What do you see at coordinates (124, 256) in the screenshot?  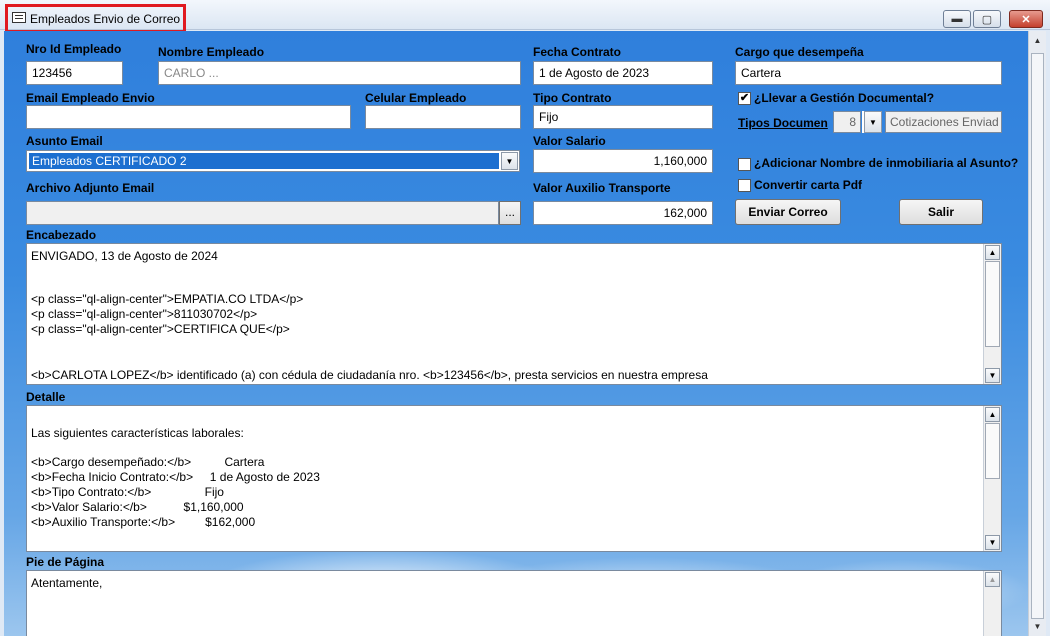 I see `encabezado-line: ENVIGADO, 13 de Agosto de 2024` at bounding box center [124, 256].